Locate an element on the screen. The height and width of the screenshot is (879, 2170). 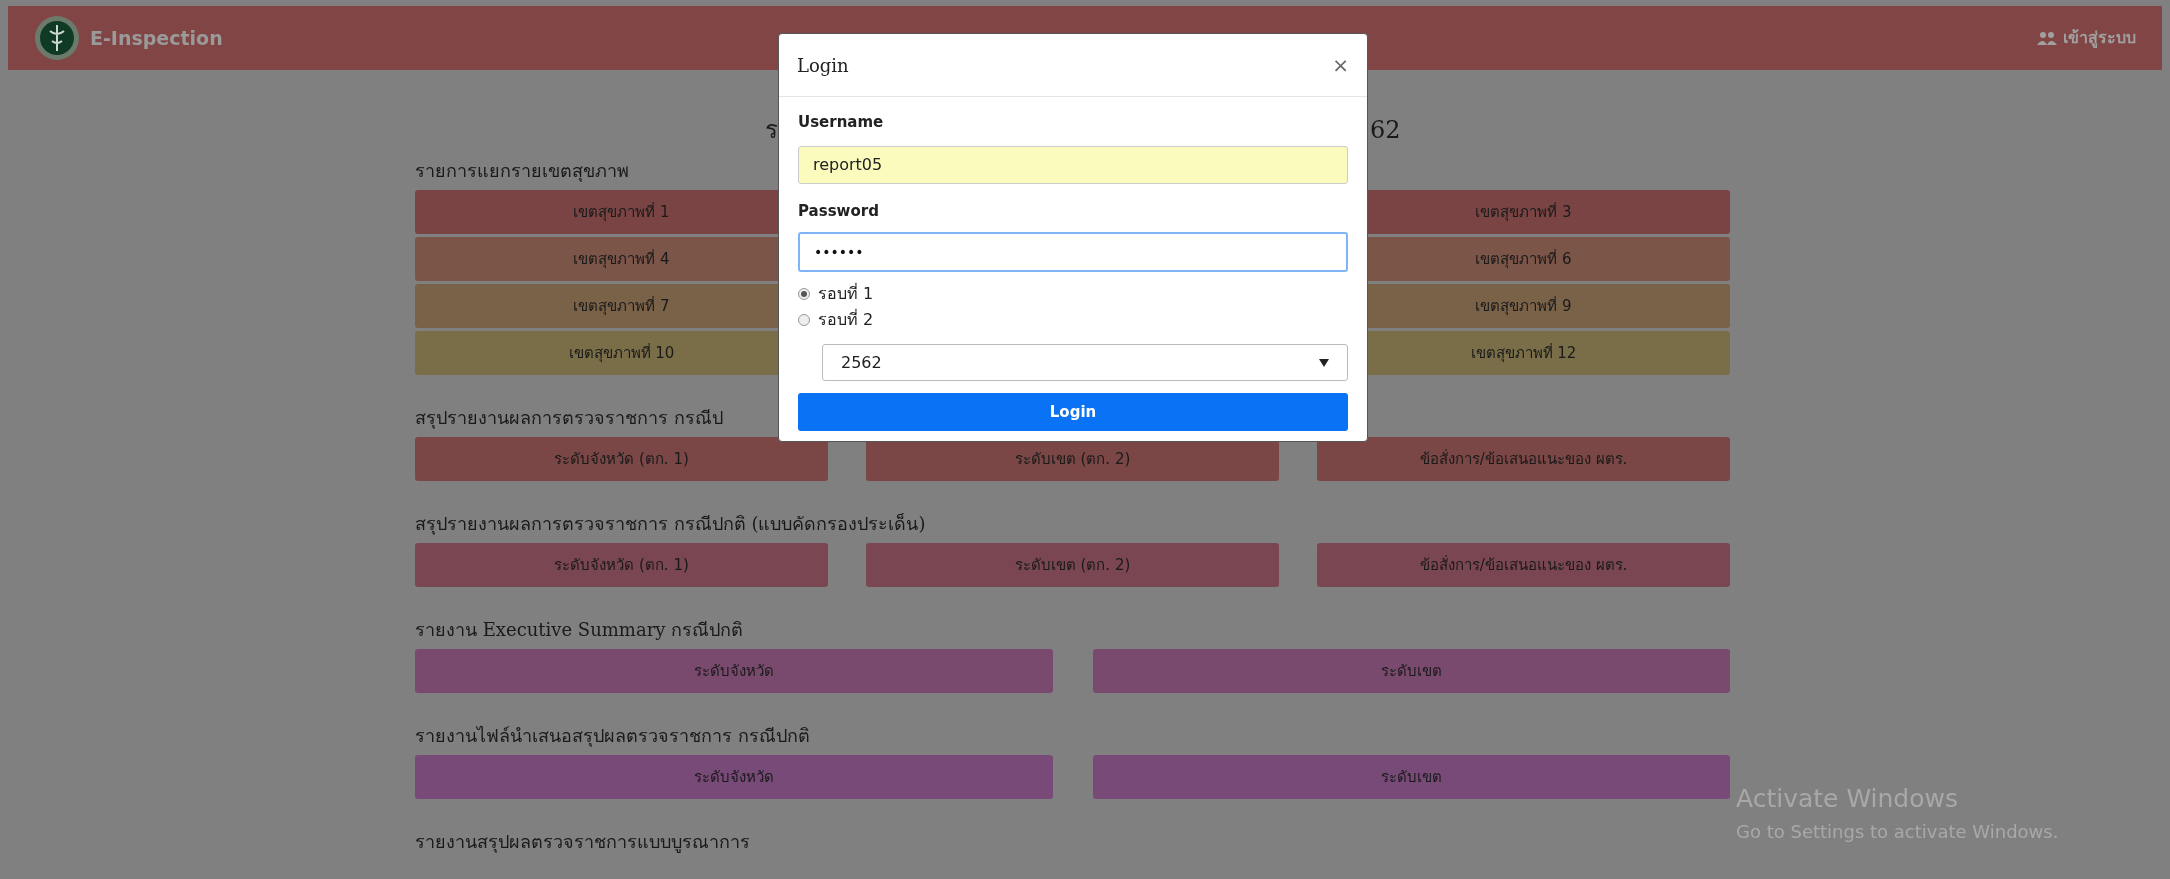
dropdown-caret-icon is located at coordinates (1324, 362).